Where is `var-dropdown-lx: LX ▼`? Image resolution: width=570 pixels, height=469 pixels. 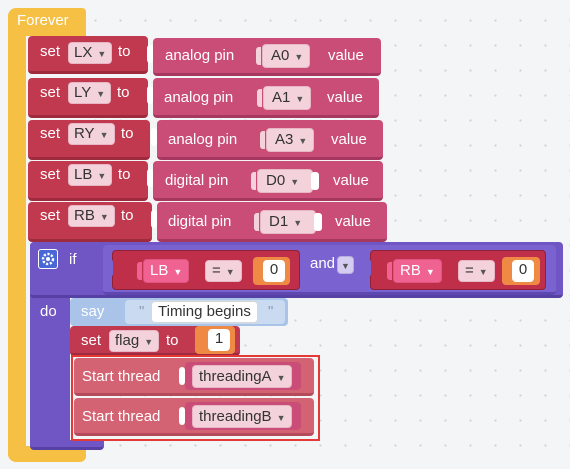 var-dropdown-lx: LX ▼ is located at coordinates (90, 53).